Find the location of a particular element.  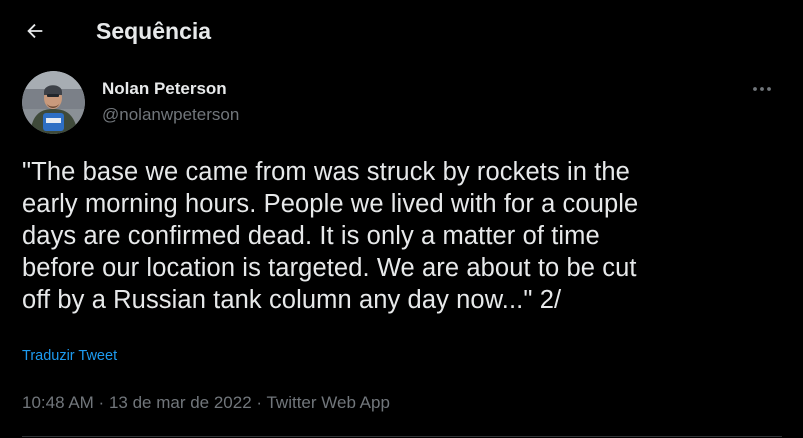

divider is located at coordinates (402, 436).